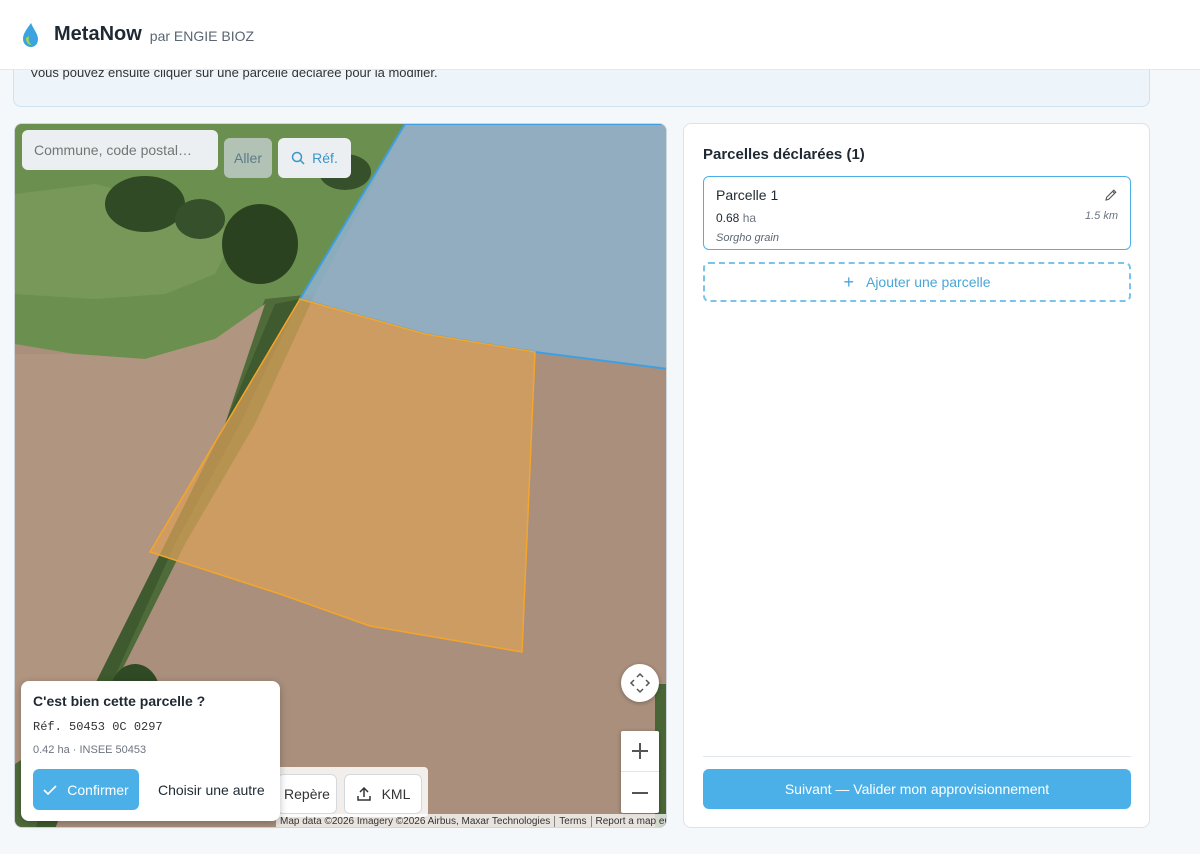  I want to click on zoom-controls, so click(640, 772).